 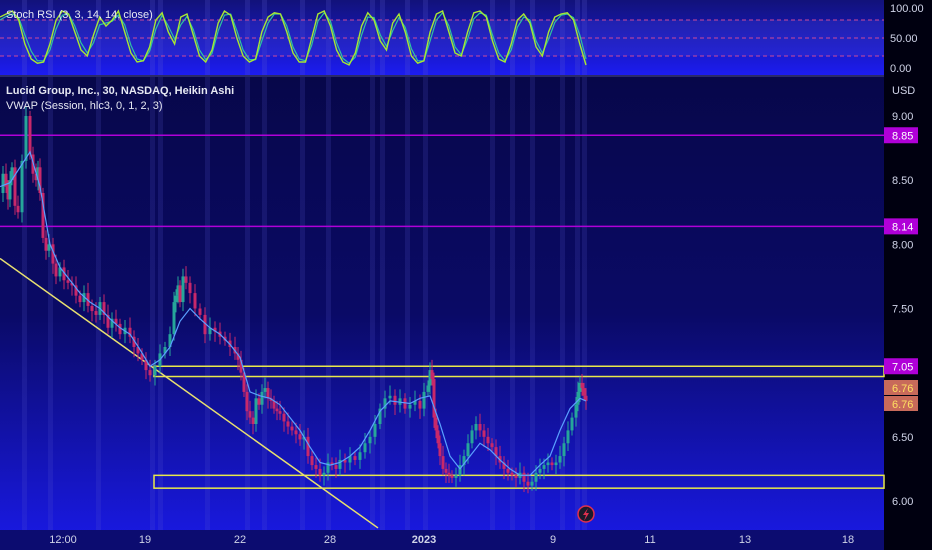 What do you see at coordinates (904, 39) in the screenshot?
I see `stoch-tick-label: 50.00` at bounding box center [904, 39].